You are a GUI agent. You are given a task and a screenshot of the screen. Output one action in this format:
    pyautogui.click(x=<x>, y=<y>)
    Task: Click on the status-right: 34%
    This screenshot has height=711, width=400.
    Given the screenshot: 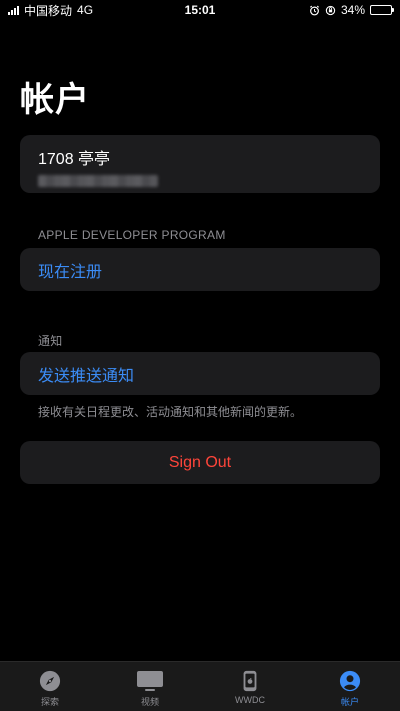 What is the action you would take?
    pyautogui.click(x=351, y=10)
    